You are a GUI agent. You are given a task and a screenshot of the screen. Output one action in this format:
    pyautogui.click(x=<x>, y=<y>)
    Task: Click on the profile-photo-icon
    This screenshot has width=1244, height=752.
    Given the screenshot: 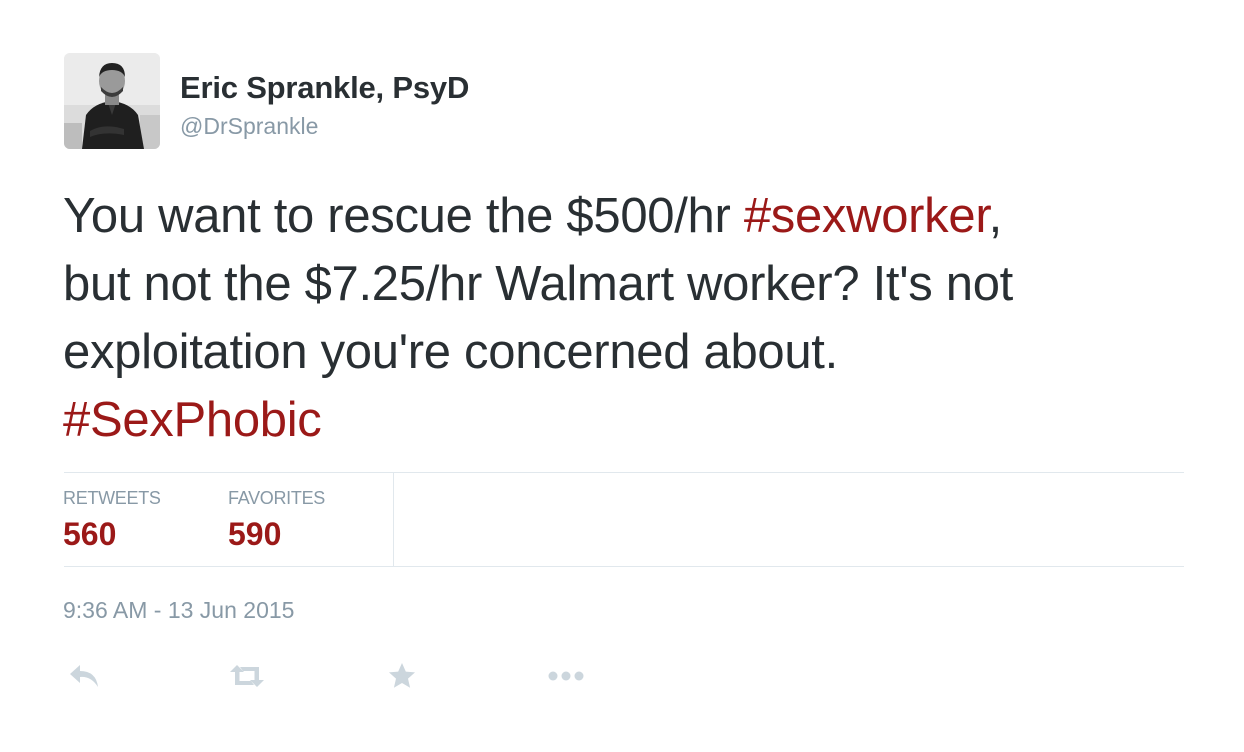 What is the action you would take?
    pyautogui.click(x=112, y=101)
    